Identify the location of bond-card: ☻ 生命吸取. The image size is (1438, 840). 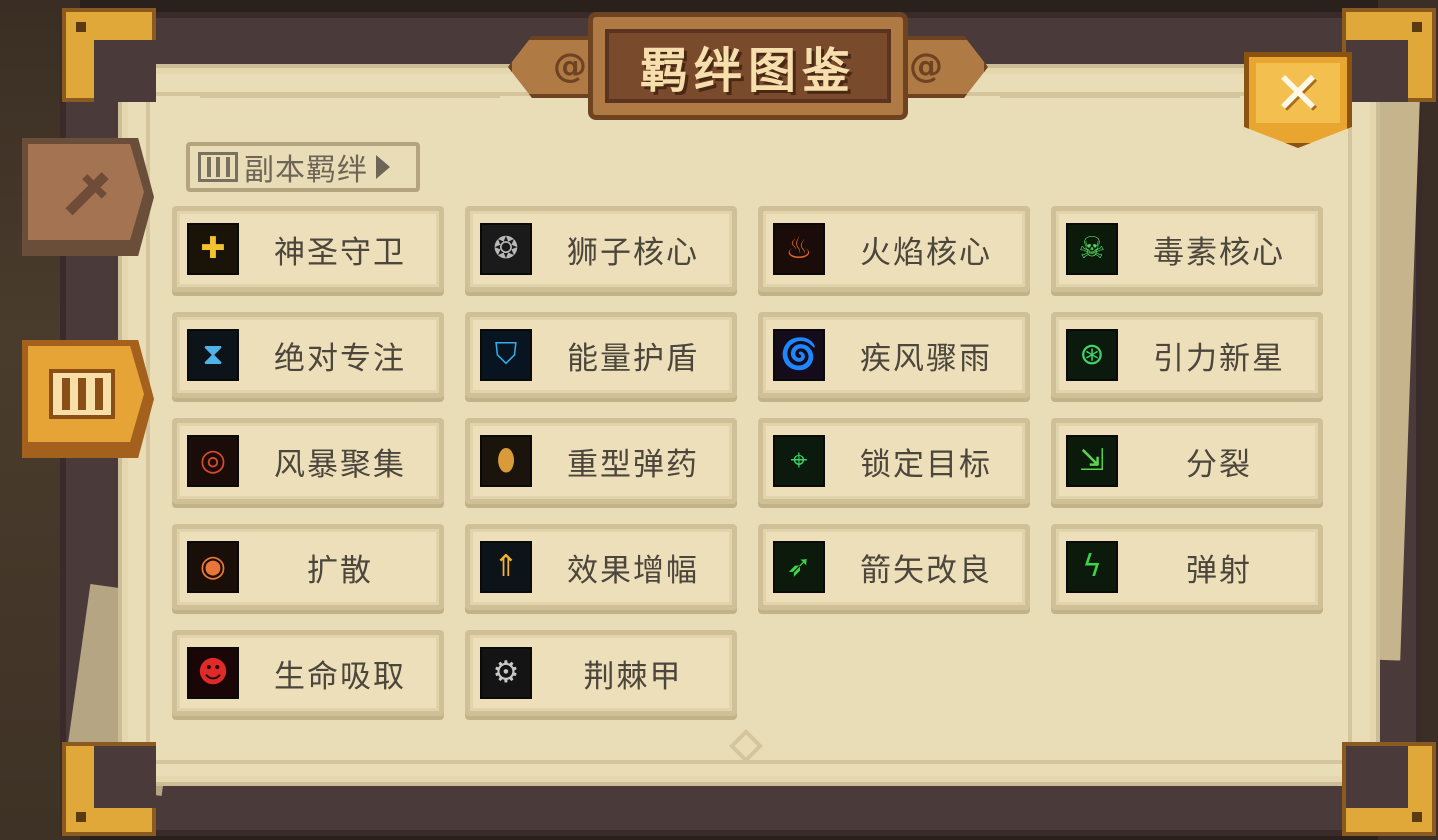
(308, 673).